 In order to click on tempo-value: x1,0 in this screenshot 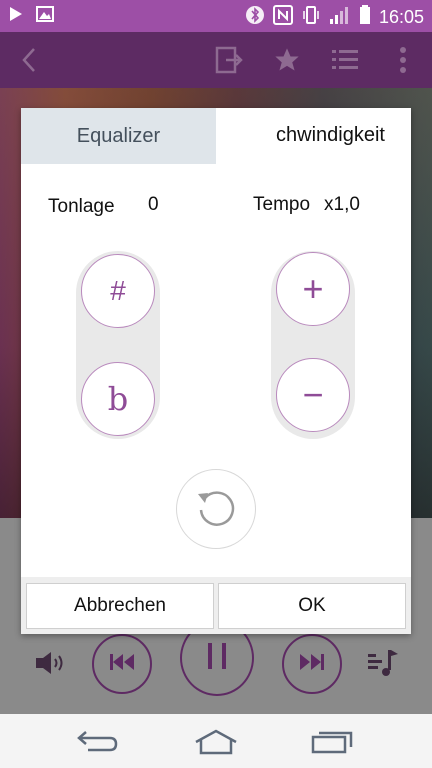, I will do `click(342, 204)`.